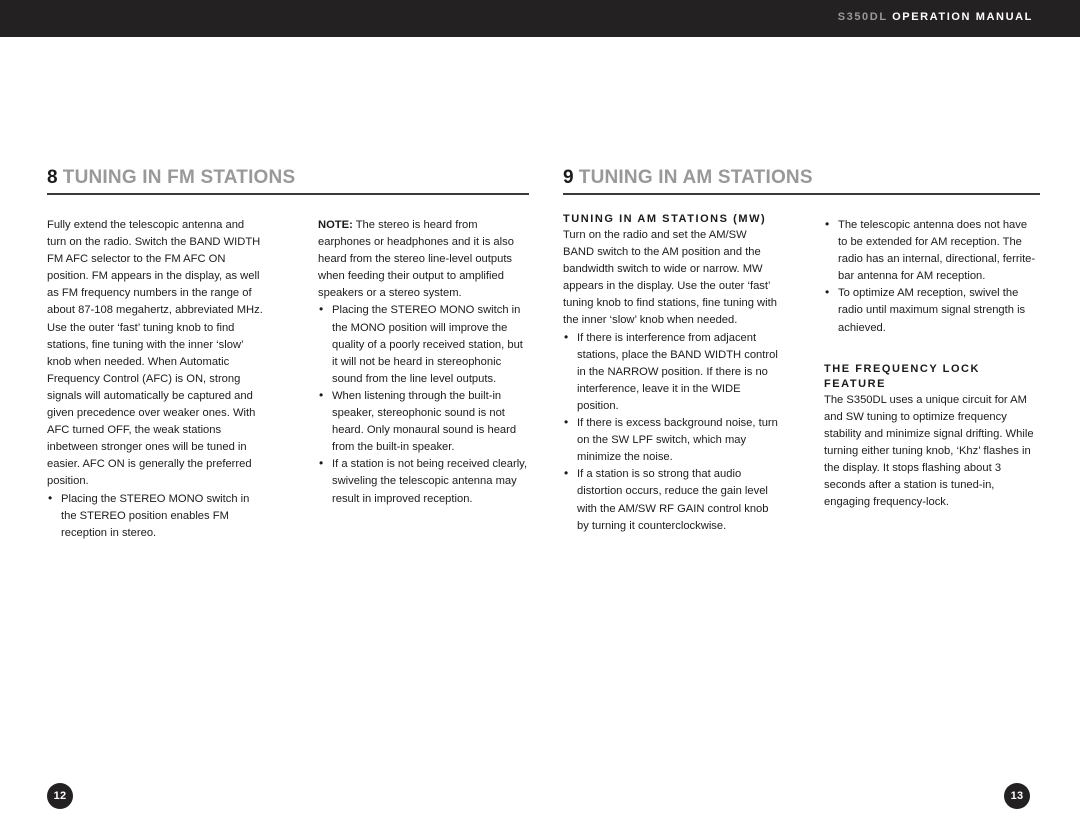  I want to click on left-section-title: TUNING IN FM STATIONS, so click(179, 177).